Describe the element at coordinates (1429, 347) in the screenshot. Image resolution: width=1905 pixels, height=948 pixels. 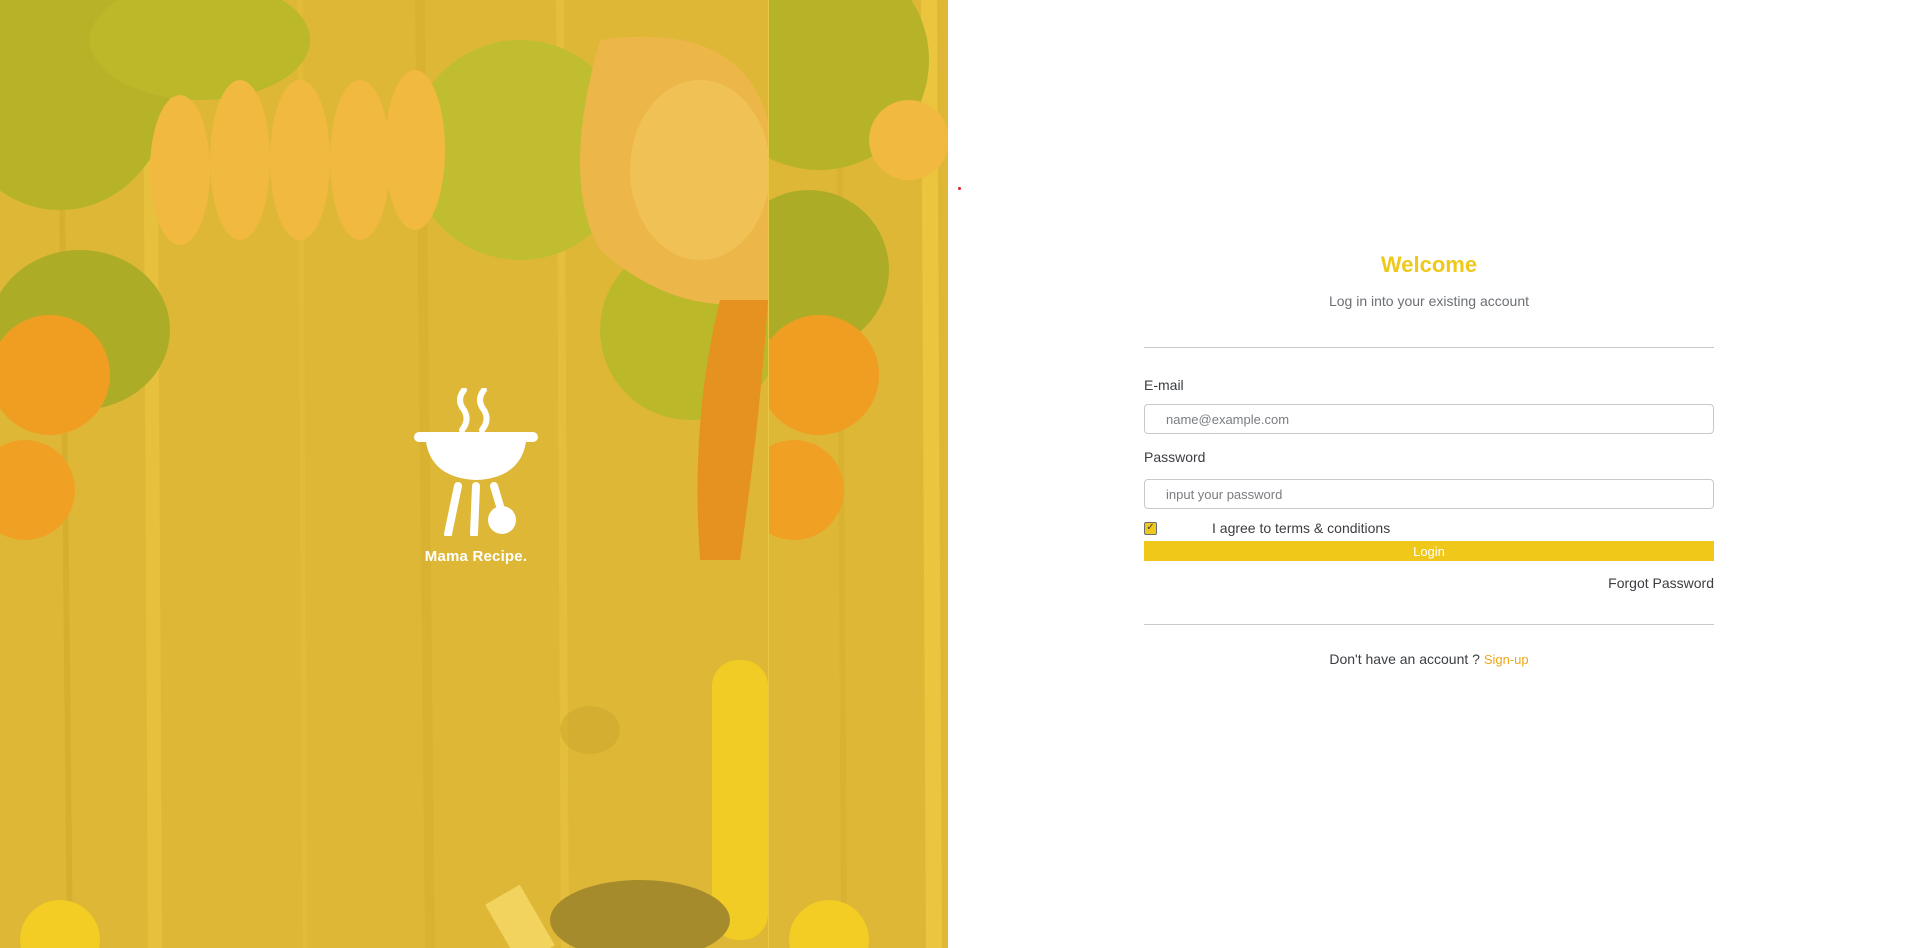
I see `top-divider` at that location.